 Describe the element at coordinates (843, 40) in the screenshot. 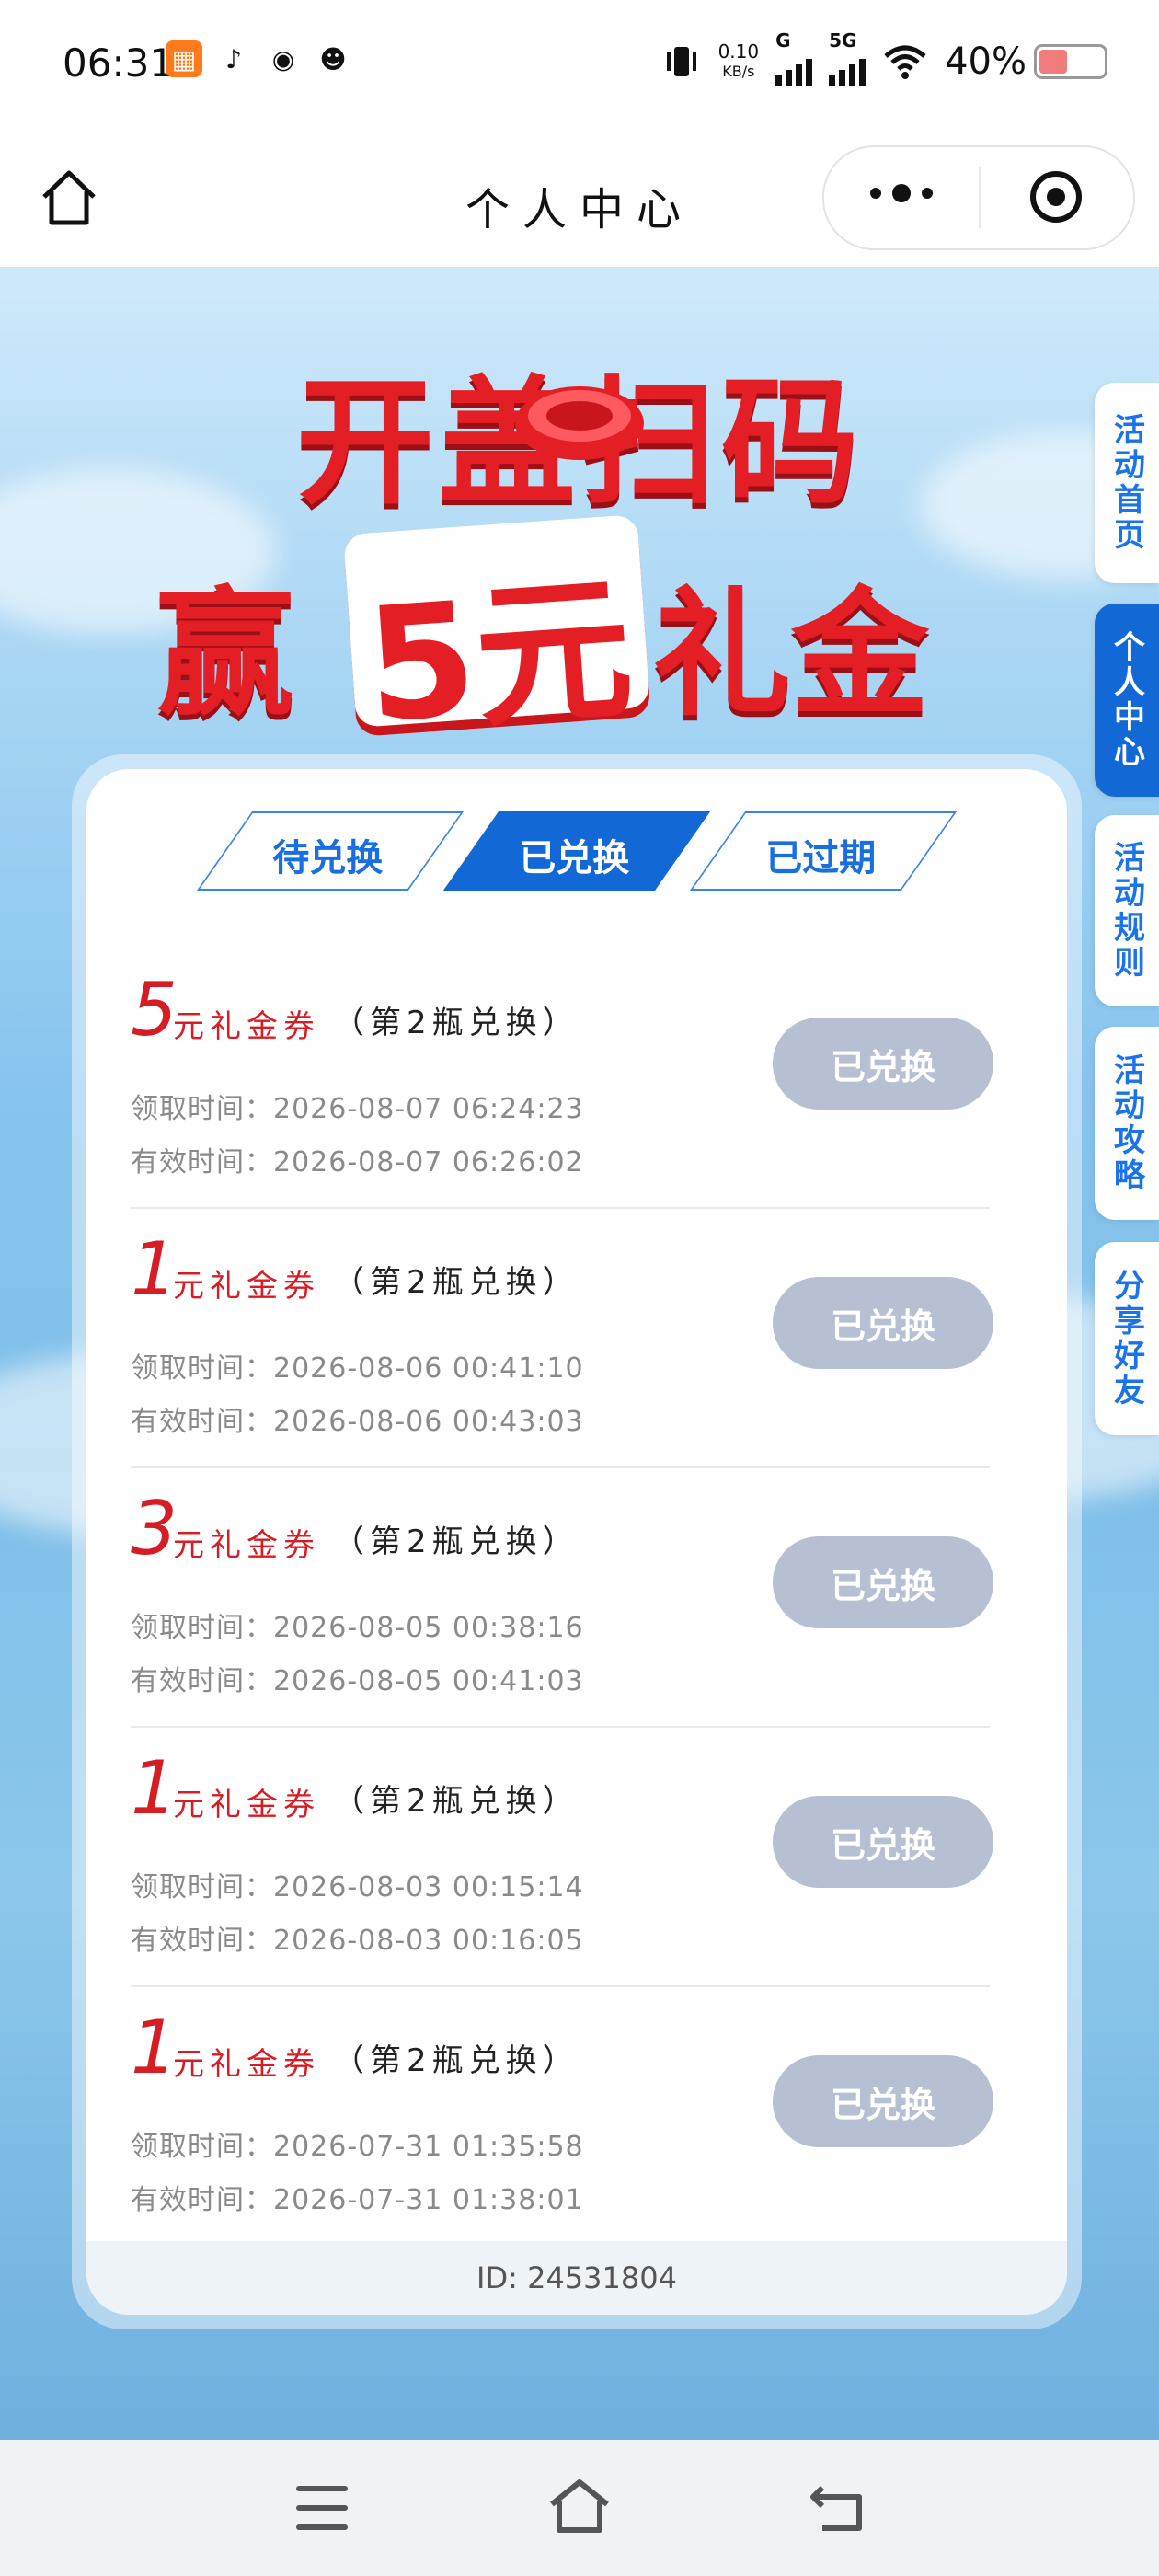

I see `signal-2-label: 5G` at that location.